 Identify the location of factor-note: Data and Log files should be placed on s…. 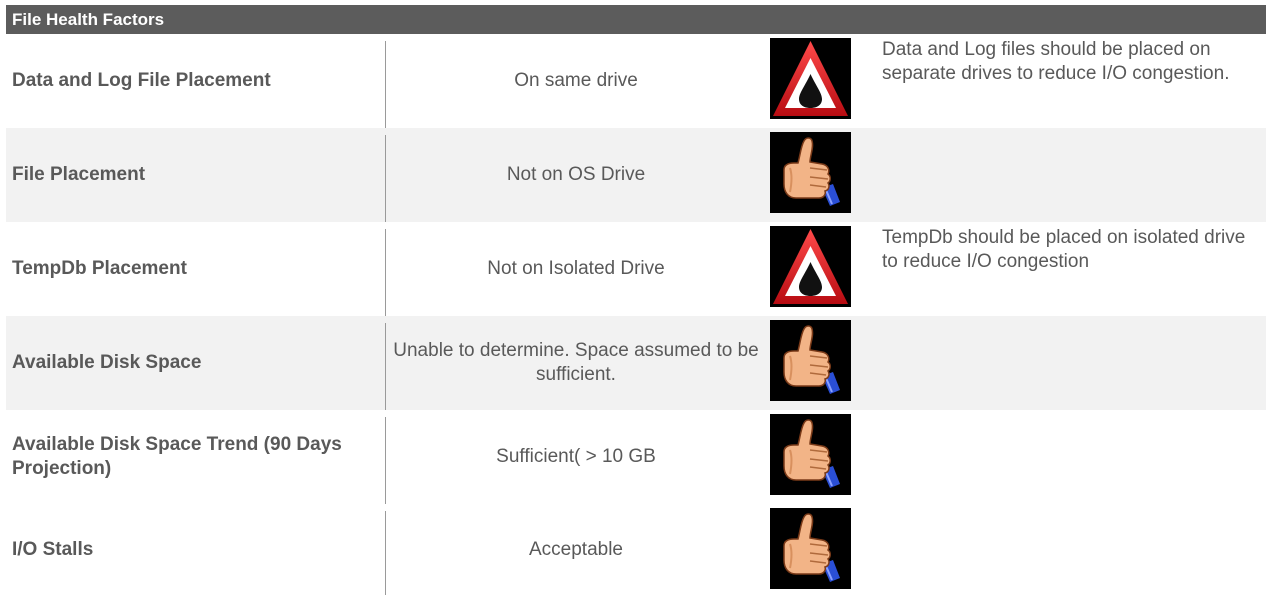
(1056, 61).